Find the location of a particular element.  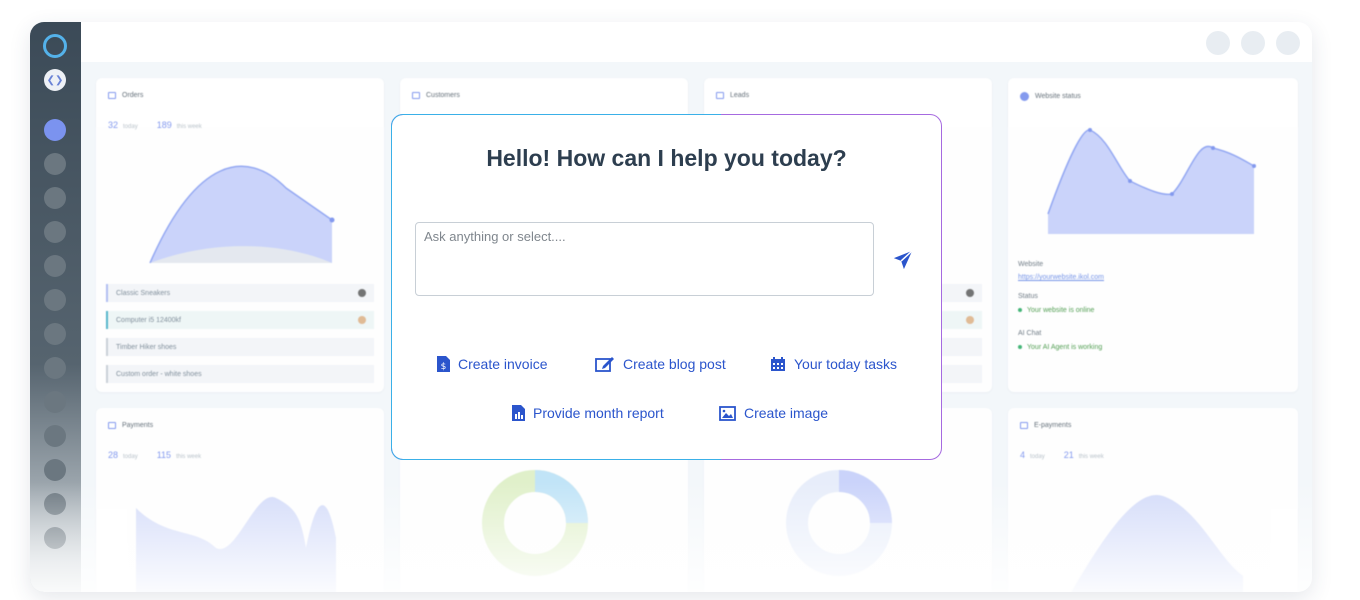

month-report-label: Provide month report is located at coordinates (598, 413).